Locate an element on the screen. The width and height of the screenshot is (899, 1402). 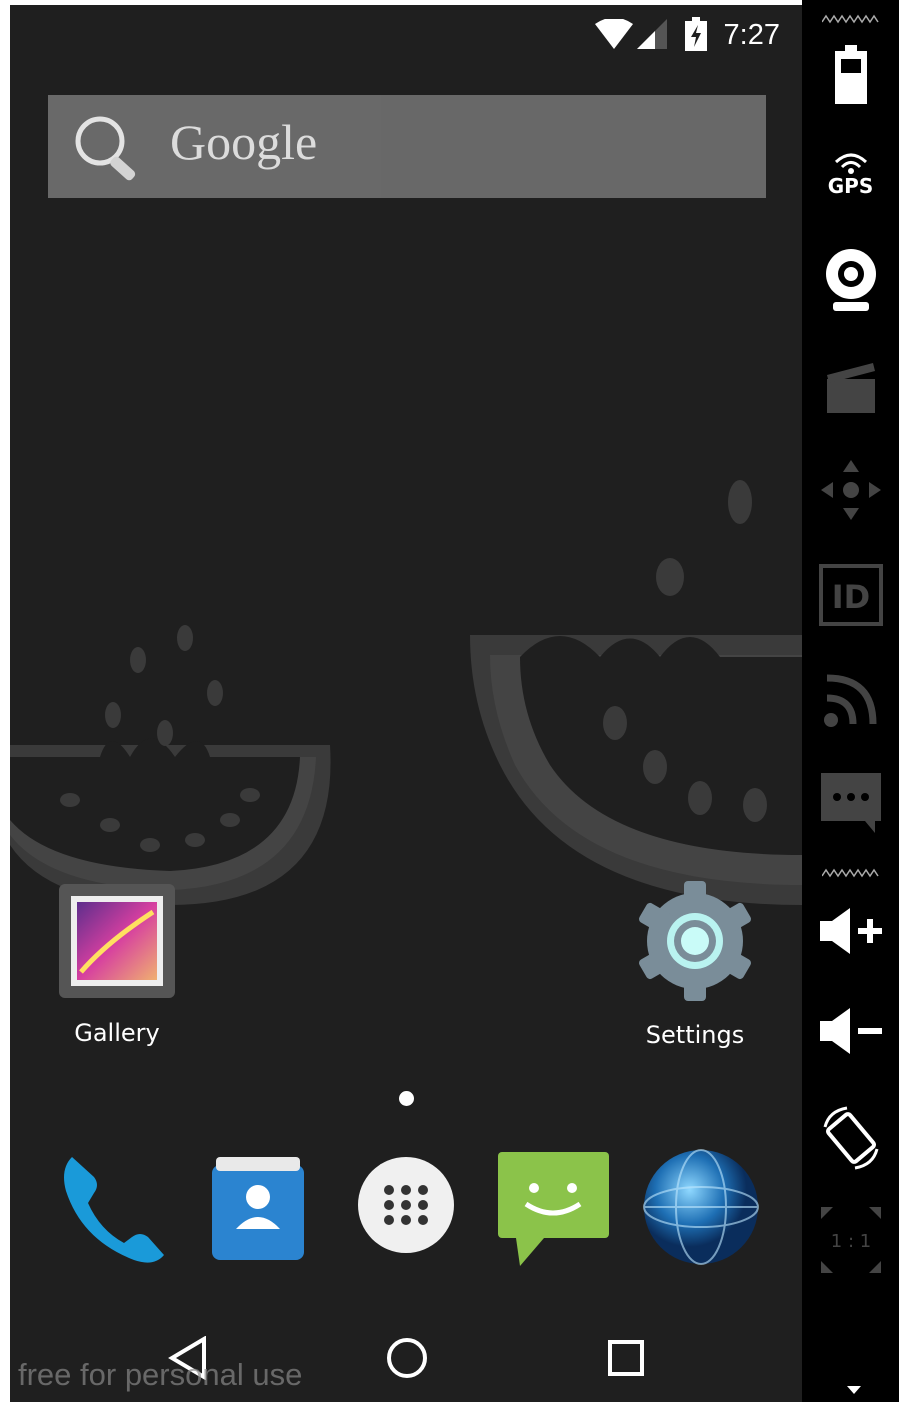
settings-gear-icon is located at coordinates (695, 941).